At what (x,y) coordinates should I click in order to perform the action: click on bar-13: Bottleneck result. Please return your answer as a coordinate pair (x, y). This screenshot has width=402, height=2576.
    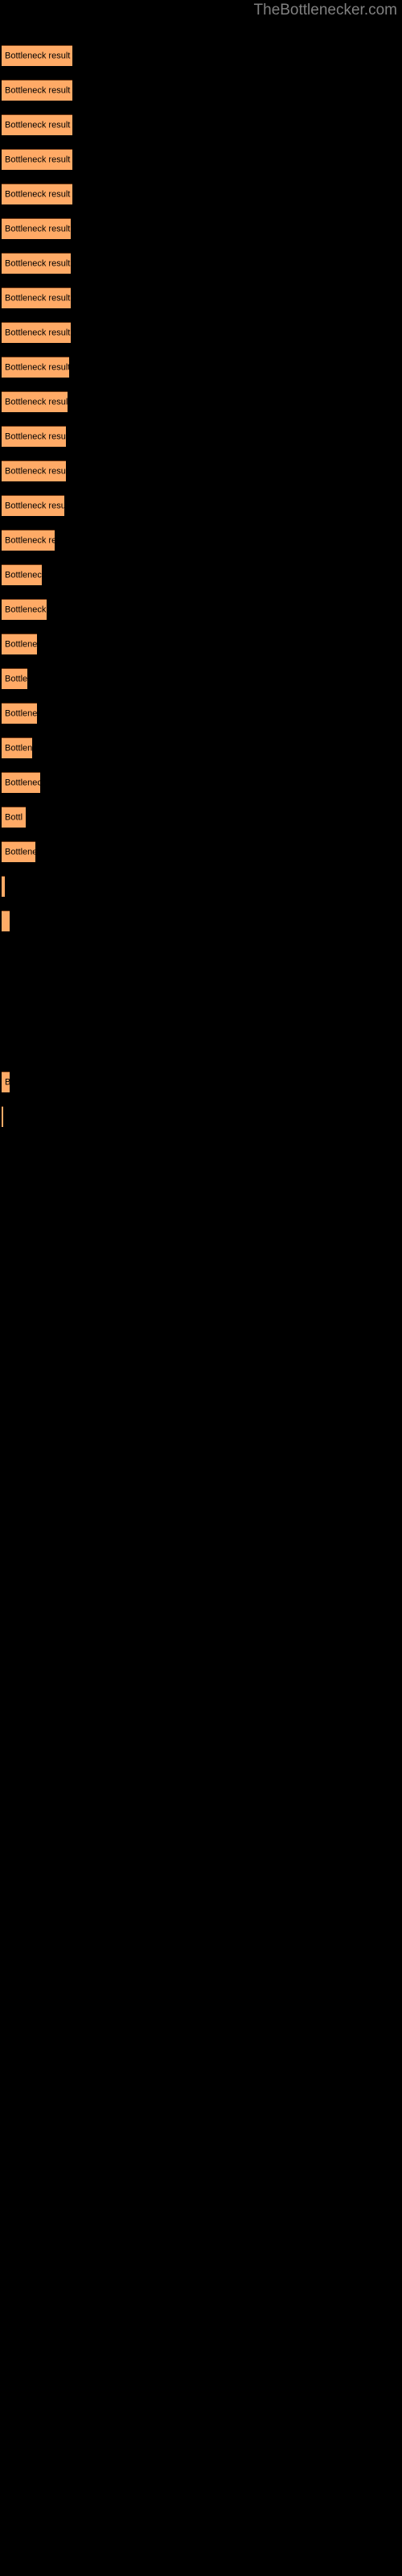
    Looking at the image, I should click on (34, 470).